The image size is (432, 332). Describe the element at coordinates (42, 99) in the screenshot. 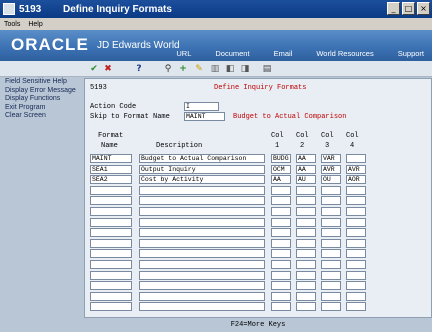

I see `sidebar-item-display-functions: Display Functions` at that location.